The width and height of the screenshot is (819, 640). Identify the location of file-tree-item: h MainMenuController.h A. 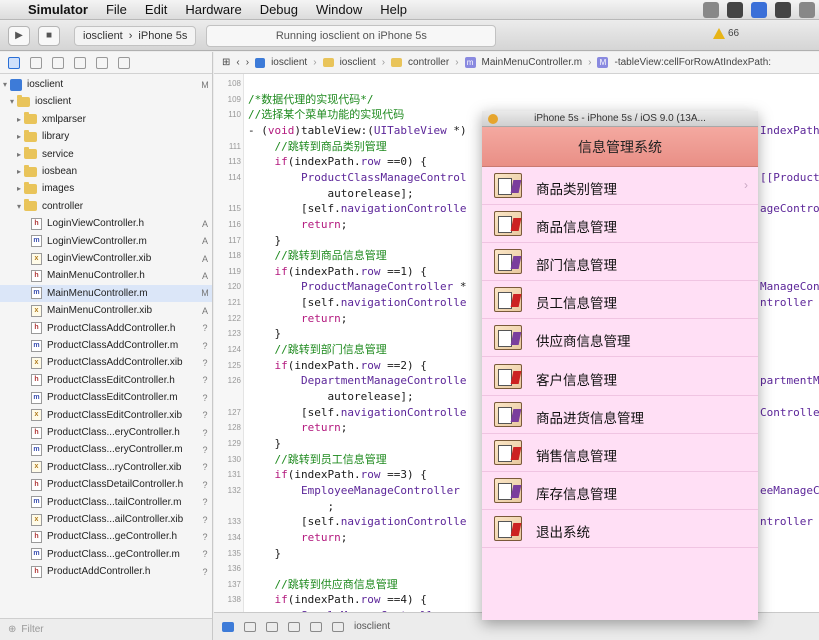
(106, 275).